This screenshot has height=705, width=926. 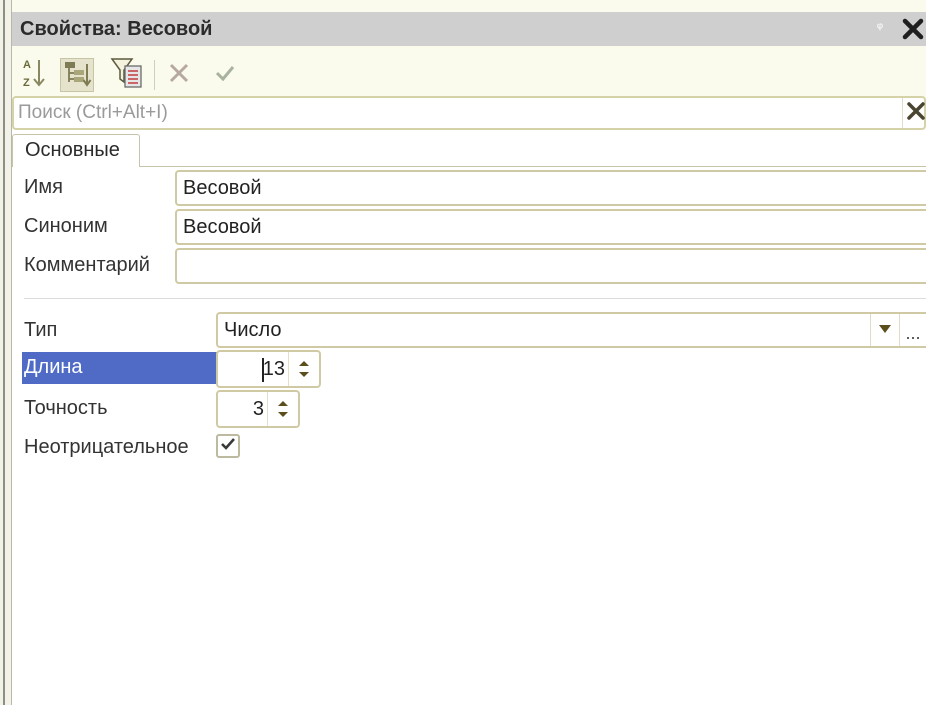 I want to click on clear-icon, so click(x=915, y=113).